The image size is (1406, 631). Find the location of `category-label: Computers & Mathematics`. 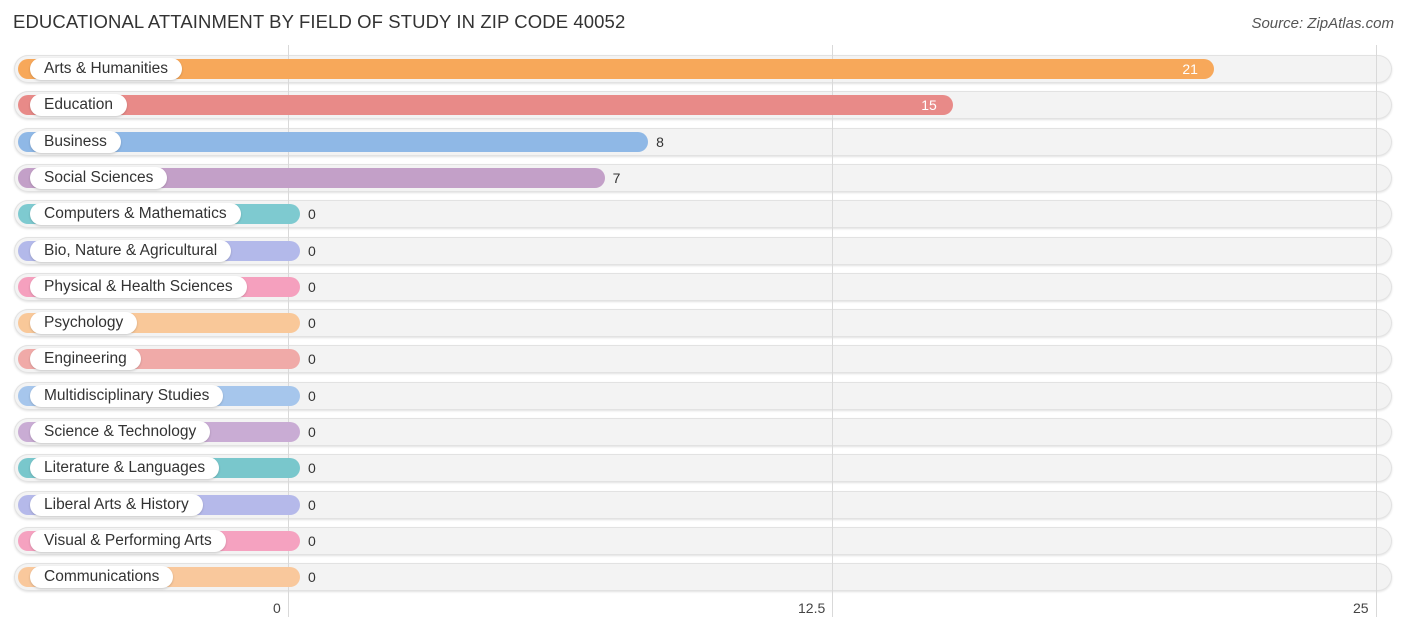

category-label: Computers & Mathematics is located at coordinates (135, 214).